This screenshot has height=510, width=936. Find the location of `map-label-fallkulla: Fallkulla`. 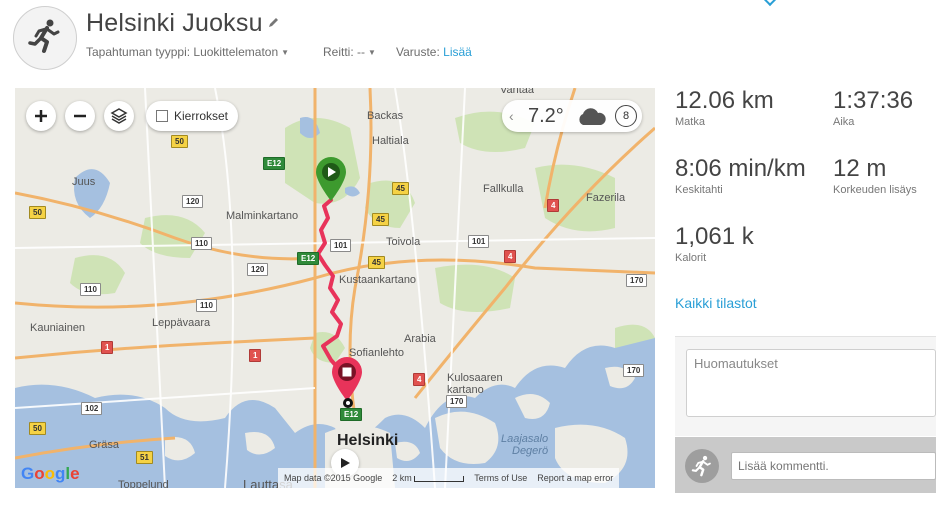

map-label-fallkulla: Fallkulla is located at coordinates (503, 189).